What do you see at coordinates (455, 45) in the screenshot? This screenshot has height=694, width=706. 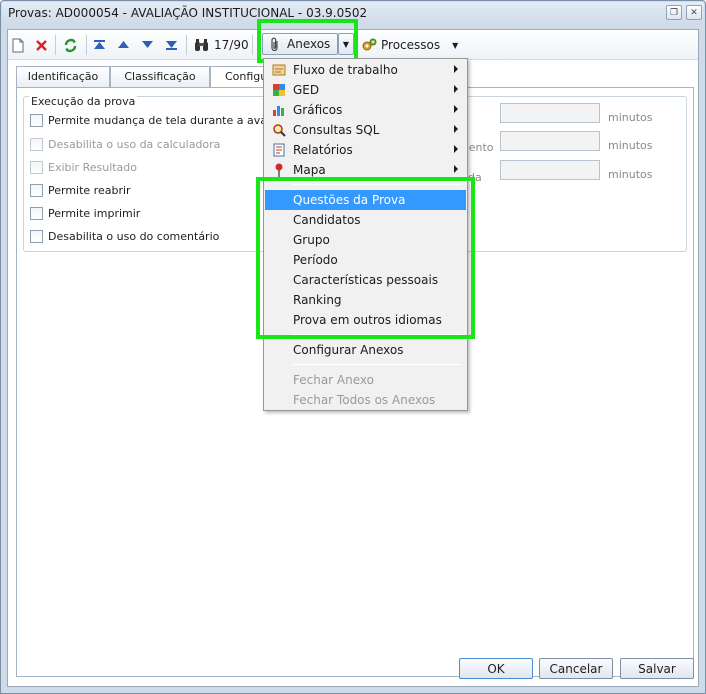 I see `chevron-down-icon: ▼` at bounding box center [455, 45].